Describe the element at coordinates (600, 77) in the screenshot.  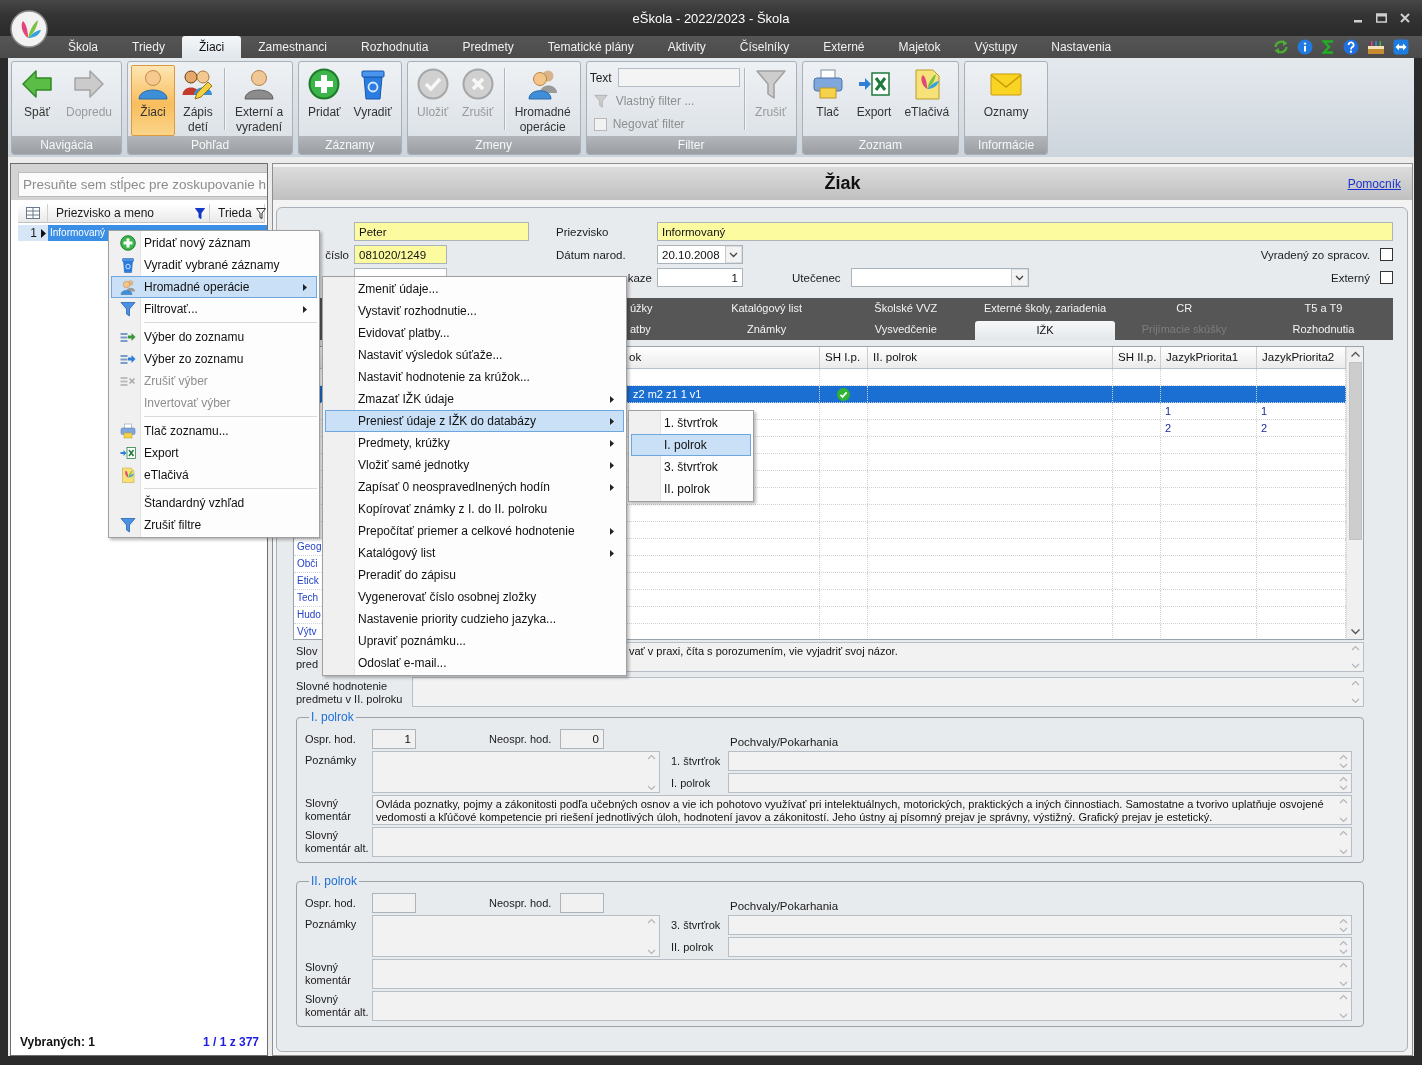
I see `filter-label: Text` at that location.